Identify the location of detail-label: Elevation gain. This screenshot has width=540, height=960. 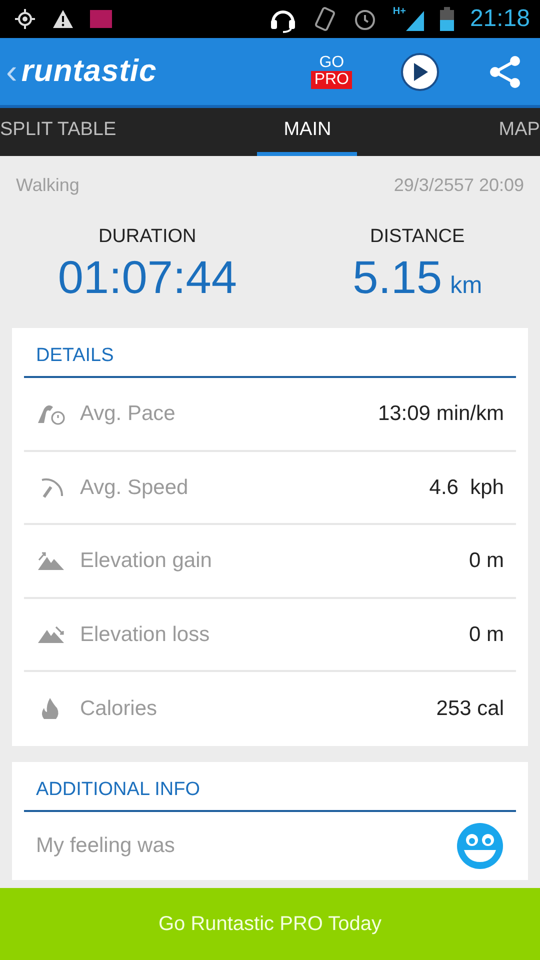
(146, 561).